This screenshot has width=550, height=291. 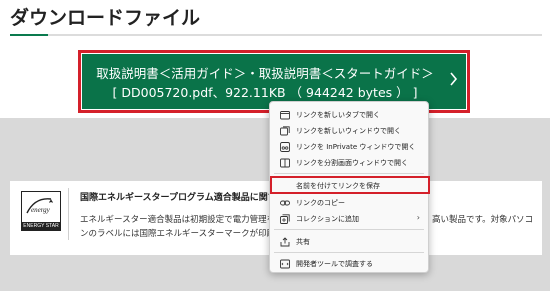 I want to click on energy-star-caption: ENERGY STAR, so click(x=41, y=226).